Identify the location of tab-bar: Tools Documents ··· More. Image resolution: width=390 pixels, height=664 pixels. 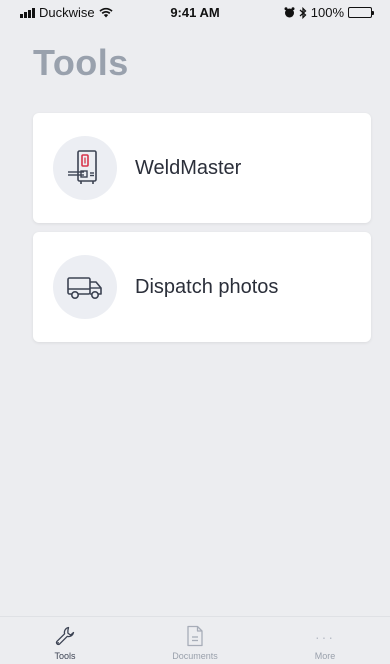
(195, 640).